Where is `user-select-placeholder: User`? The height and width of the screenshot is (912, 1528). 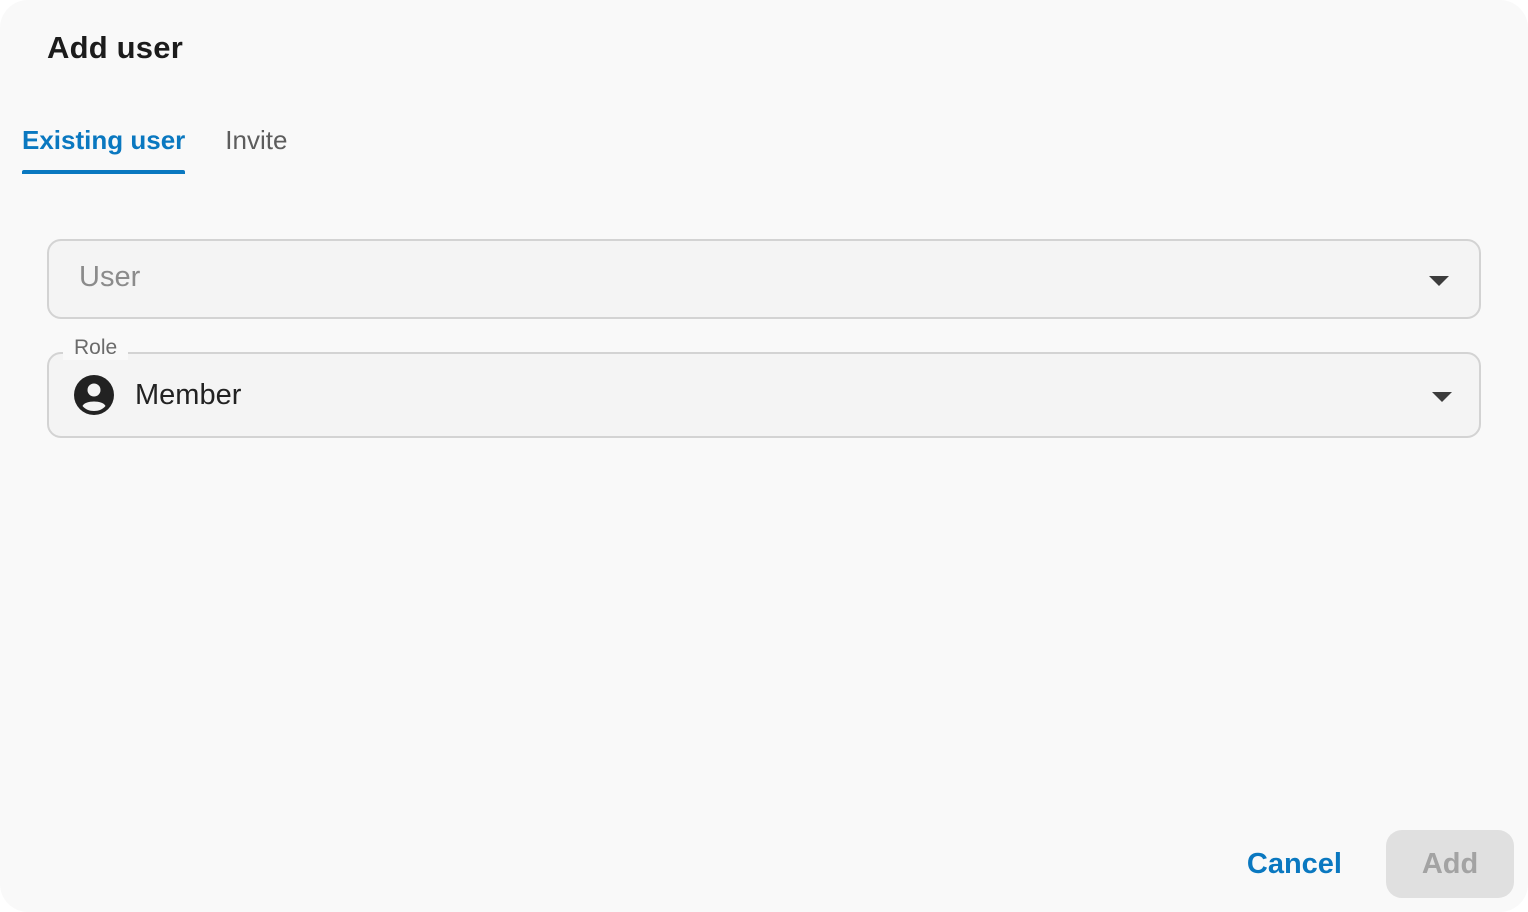
user-select-placeholder: User is located at coordinates (110, 277).